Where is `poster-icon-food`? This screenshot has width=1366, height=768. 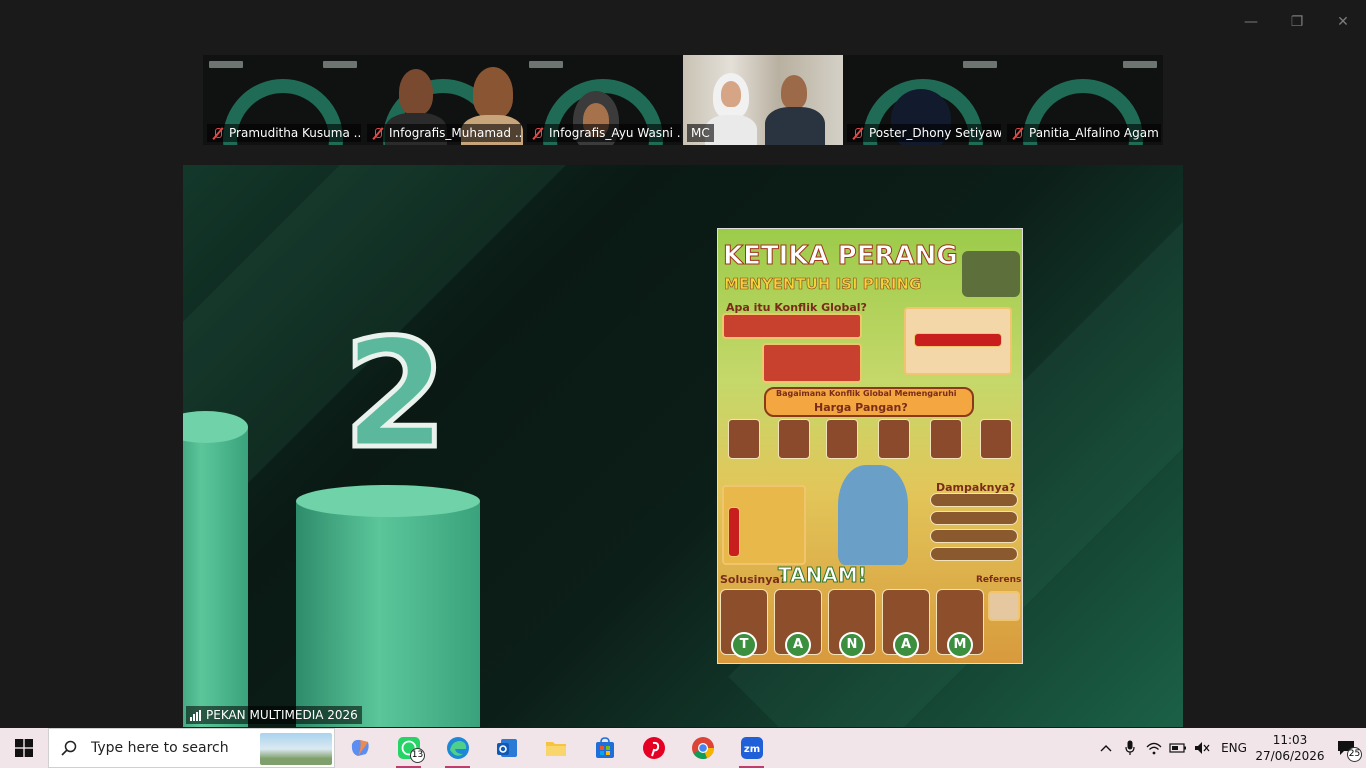
poster-icon-food is located at coordinates (996, 439).